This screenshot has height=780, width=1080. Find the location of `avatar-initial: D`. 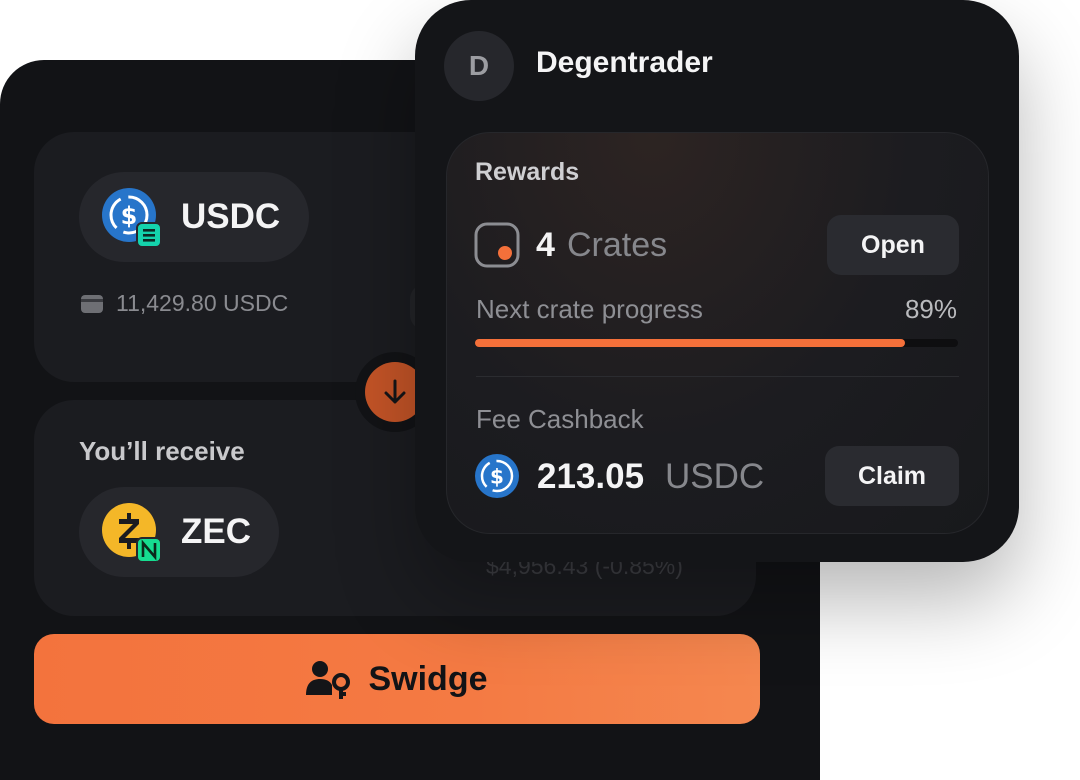

avatar-initial: D is located at coordinates (479, 65).